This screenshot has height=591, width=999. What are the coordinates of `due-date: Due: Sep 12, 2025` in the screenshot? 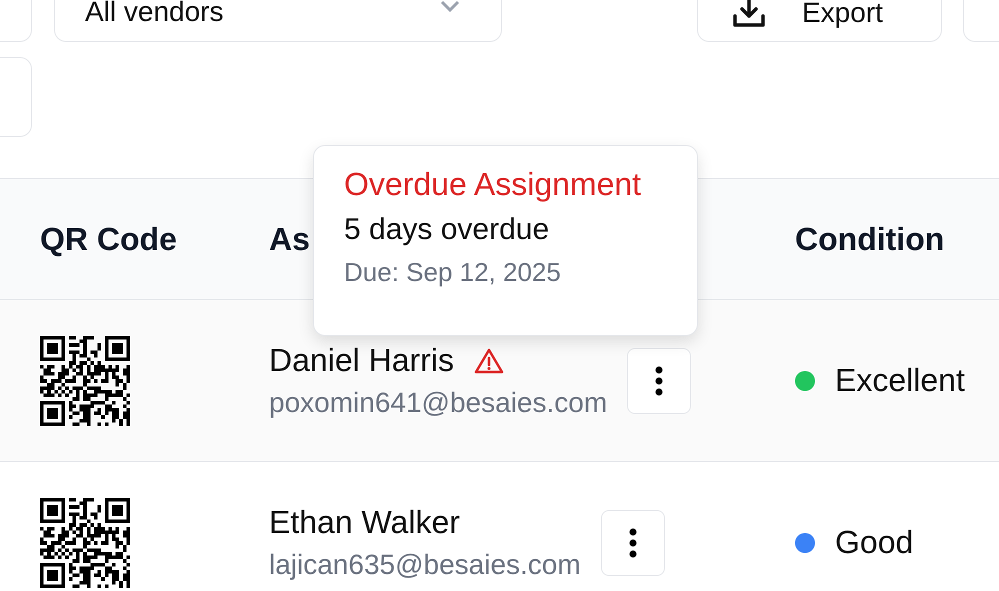 It's located at (453, 272).